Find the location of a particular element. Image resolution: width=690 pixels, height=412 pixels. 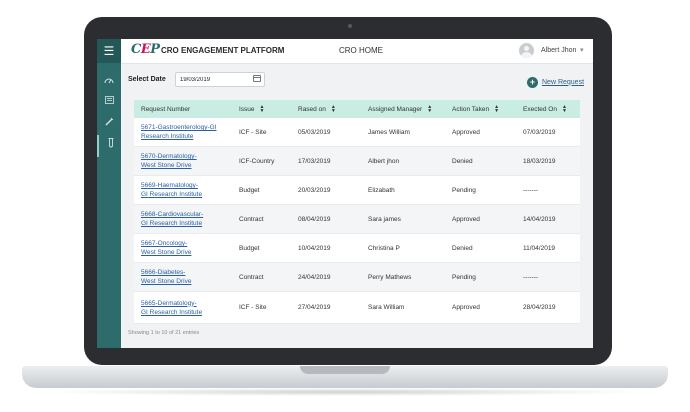

col-label: Exected On is located at coordinates (540, 109).